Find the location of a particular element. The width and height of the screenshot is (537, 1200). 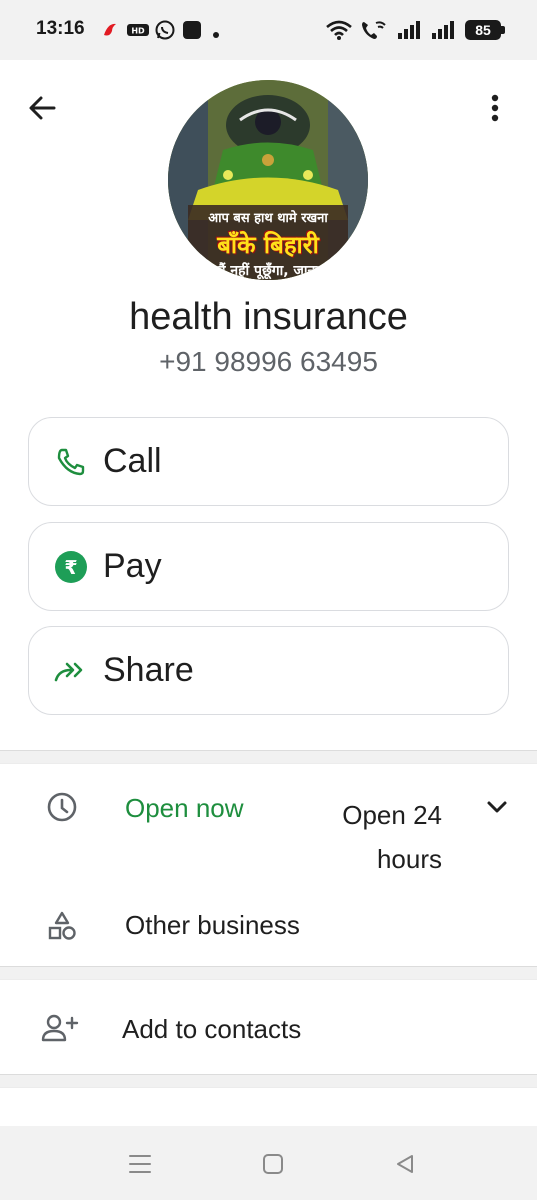

expand-hours-button is located at coordinates (497, 807).